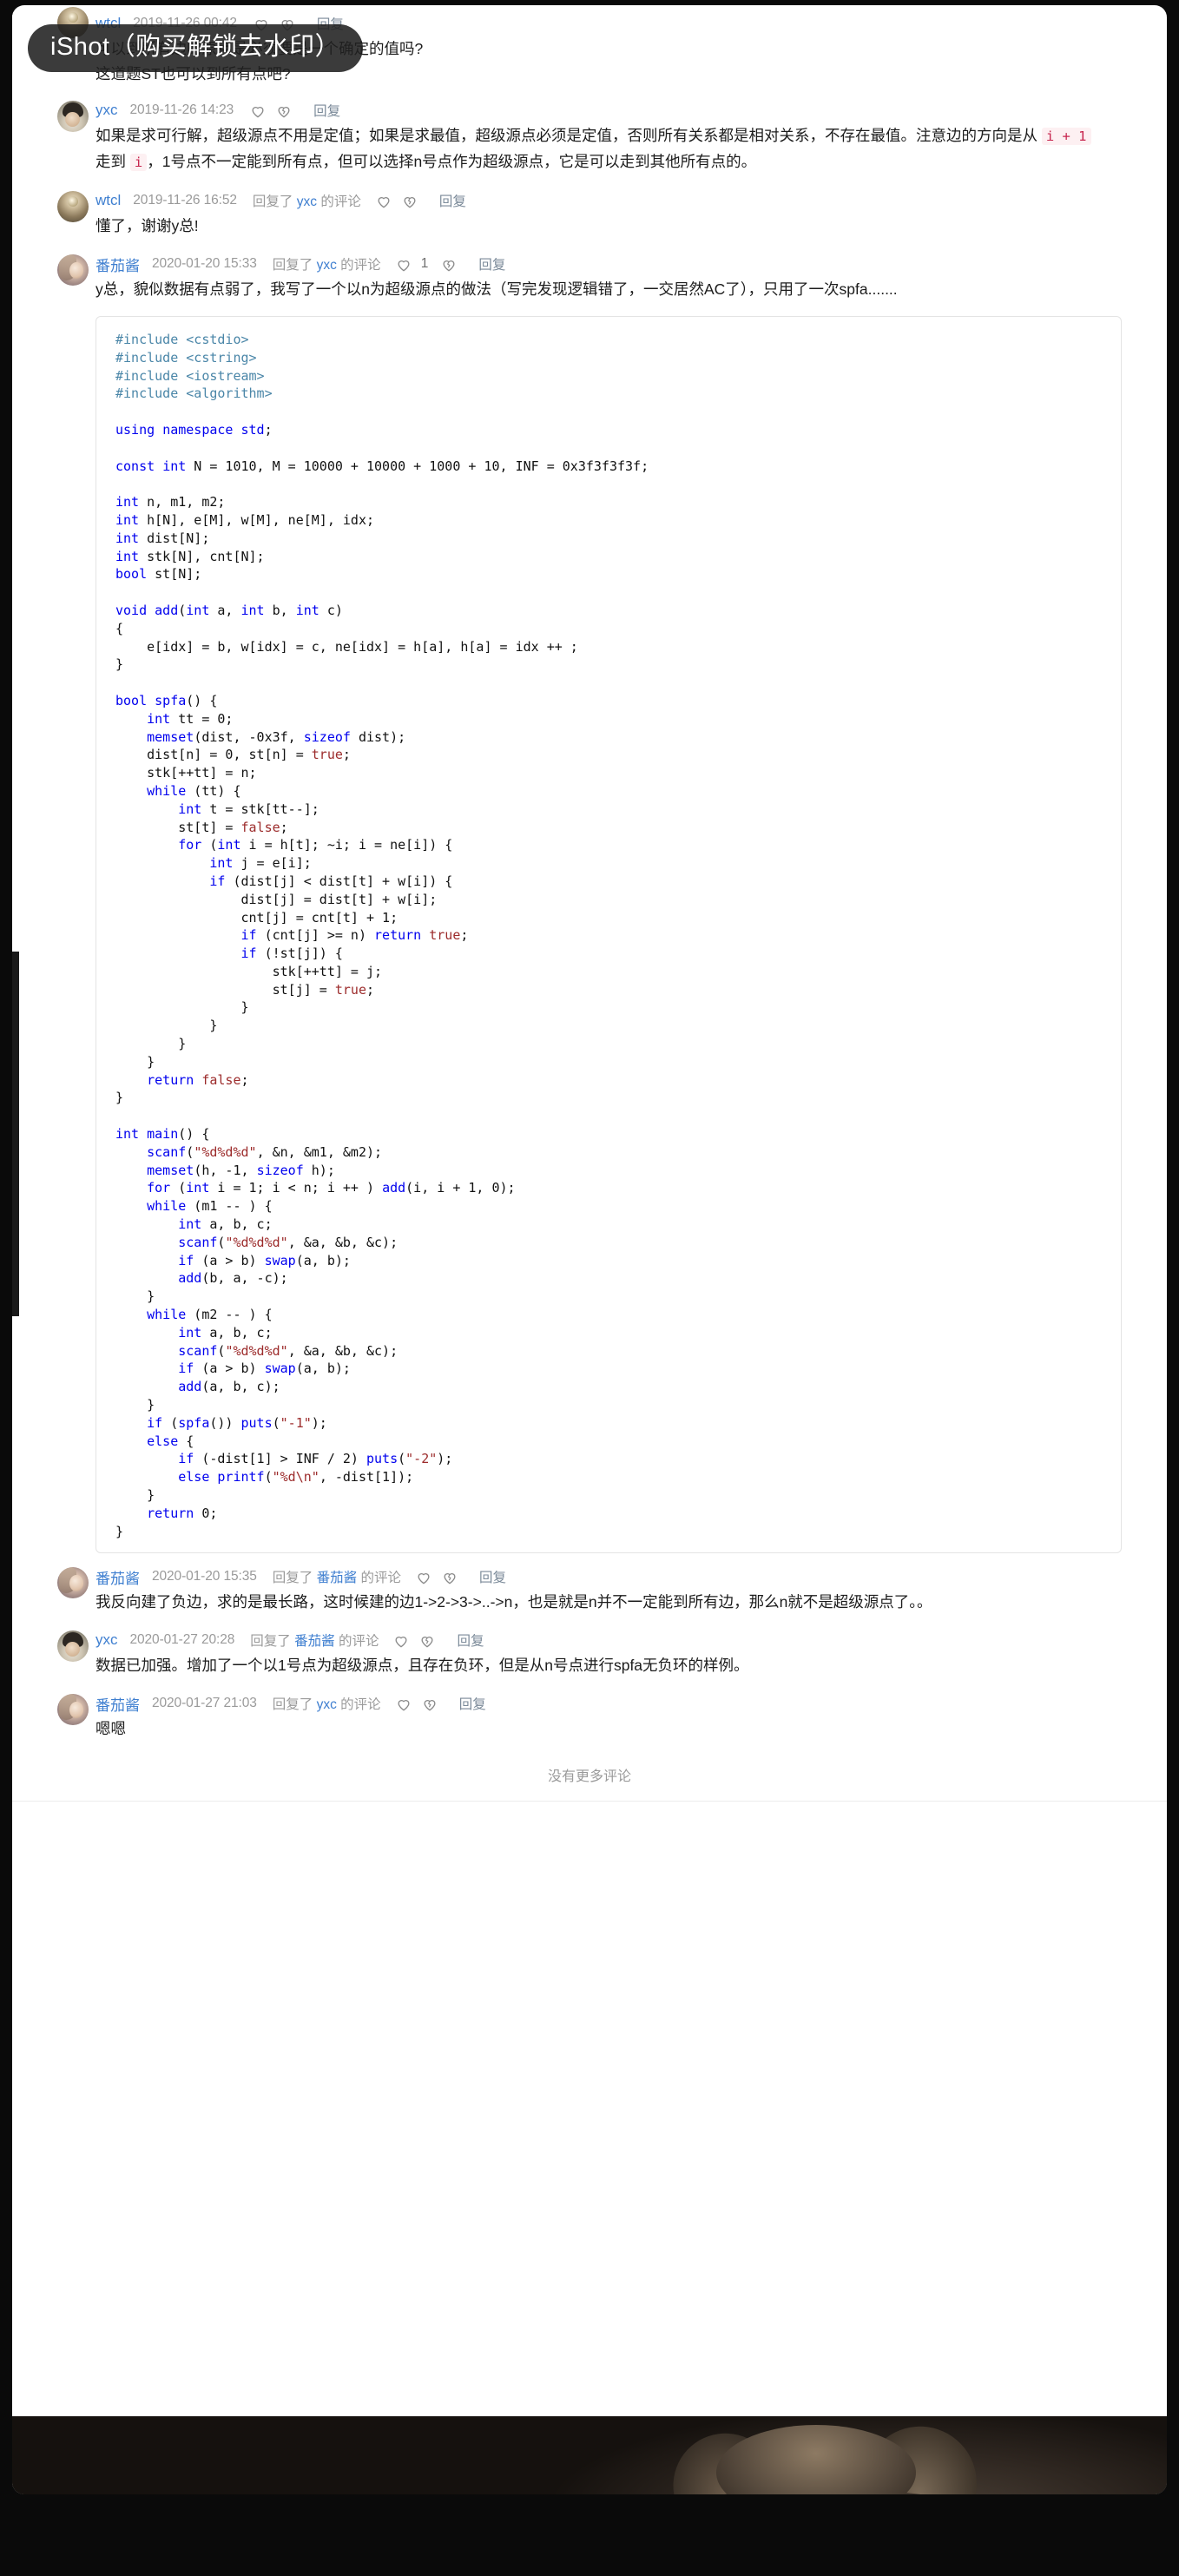  Describe the element at coordinates (589, 1777) in the screenshot. I see `no-more-comments: 没有更多评论` at that location.